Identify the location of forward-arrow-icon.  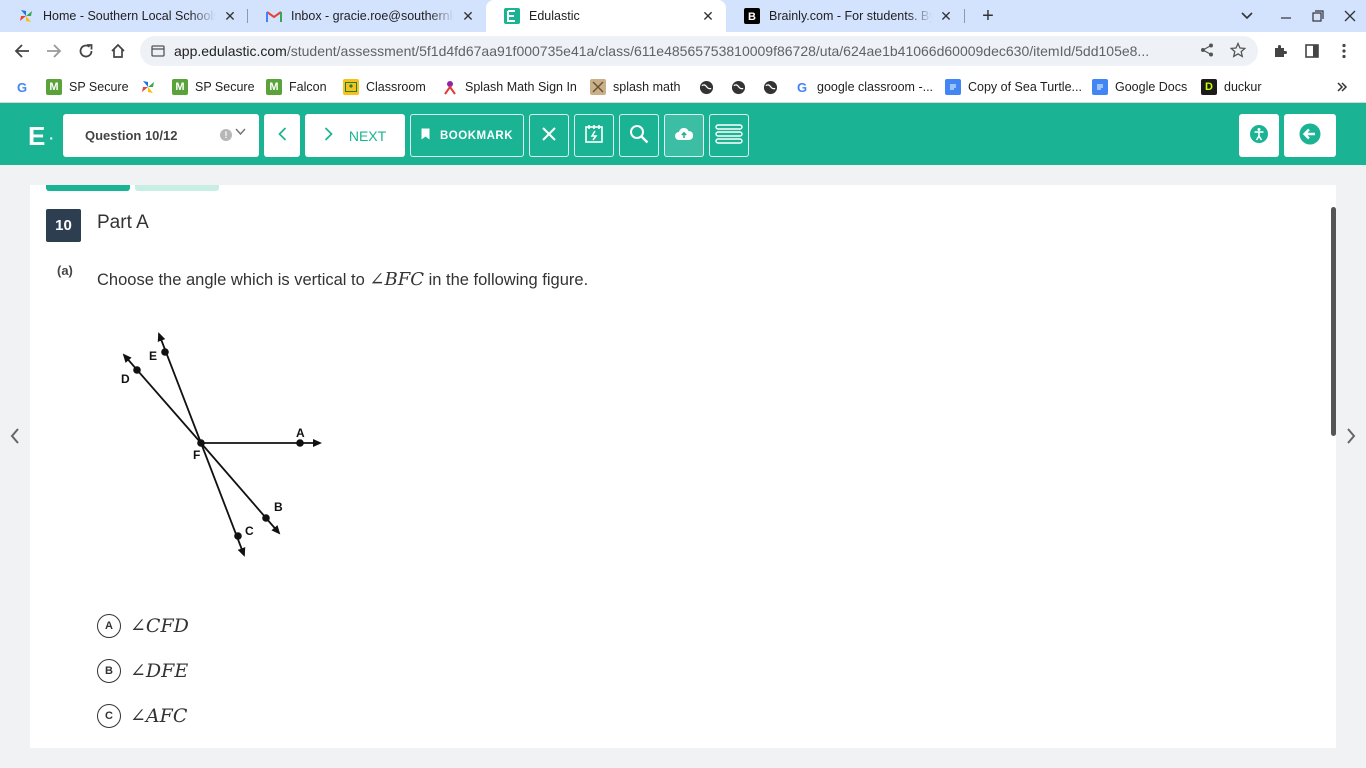
(54, 51).